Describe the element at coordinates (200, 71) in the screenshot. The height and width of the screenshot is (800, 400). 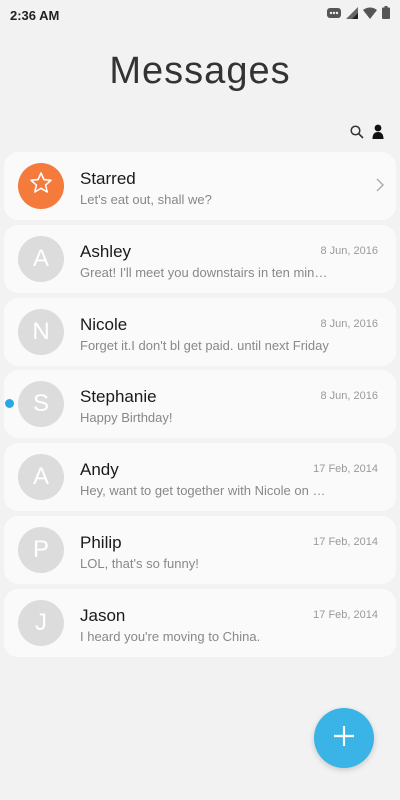
I see `page-title: Messages` at that location.